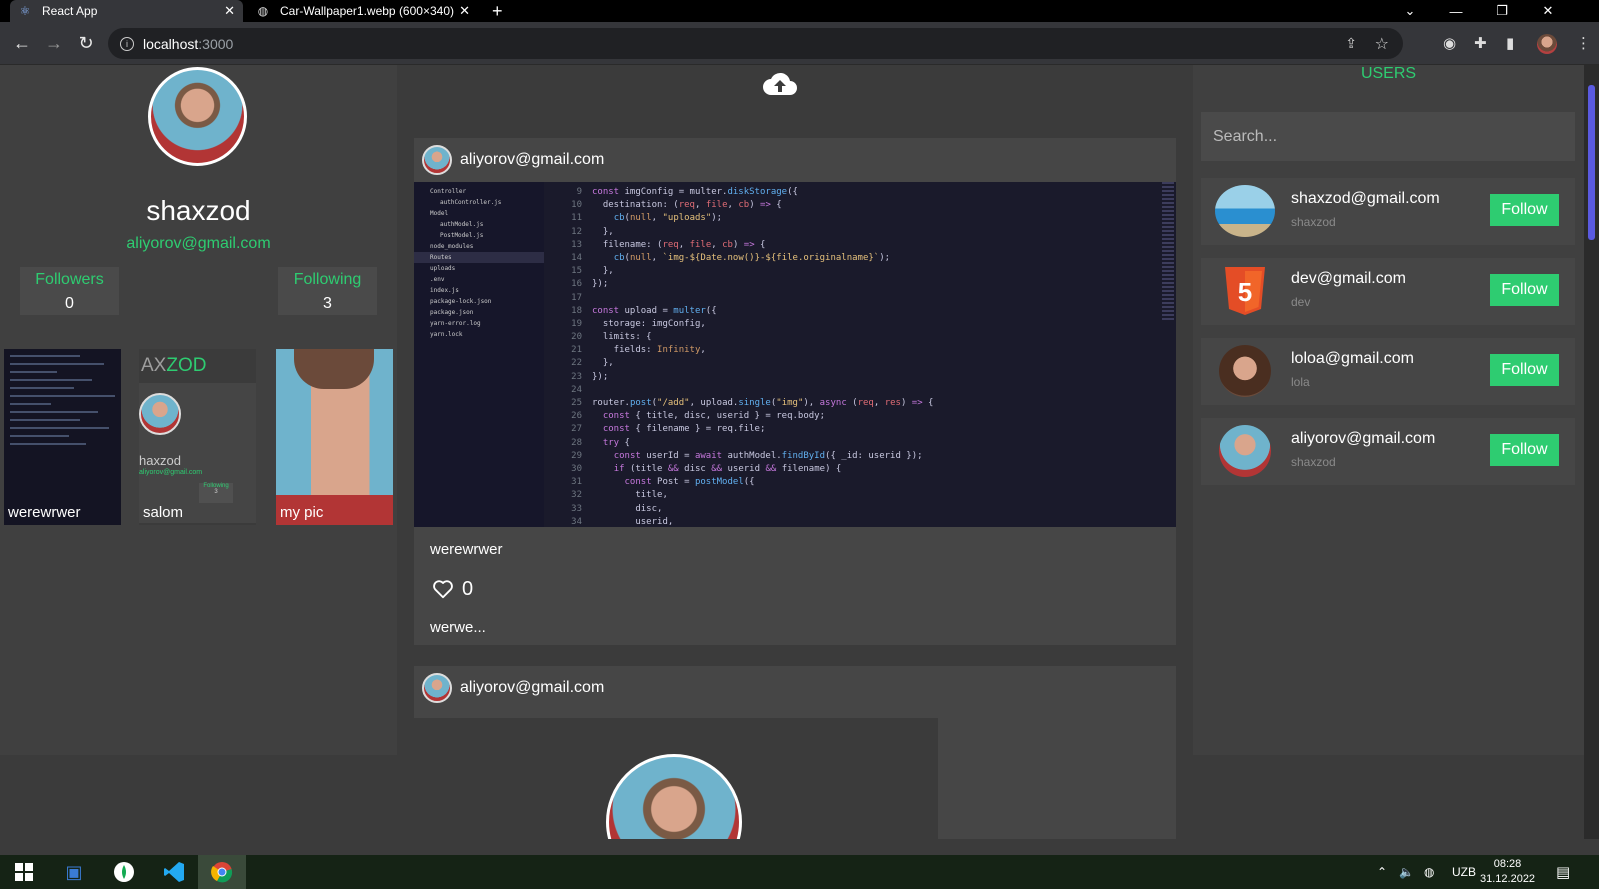 Image resolution: width=1599 pixels, height=889 pixels. Describe the element at coordinates (576, 231) in the screenshot. I see `line-number: 12` at that location.